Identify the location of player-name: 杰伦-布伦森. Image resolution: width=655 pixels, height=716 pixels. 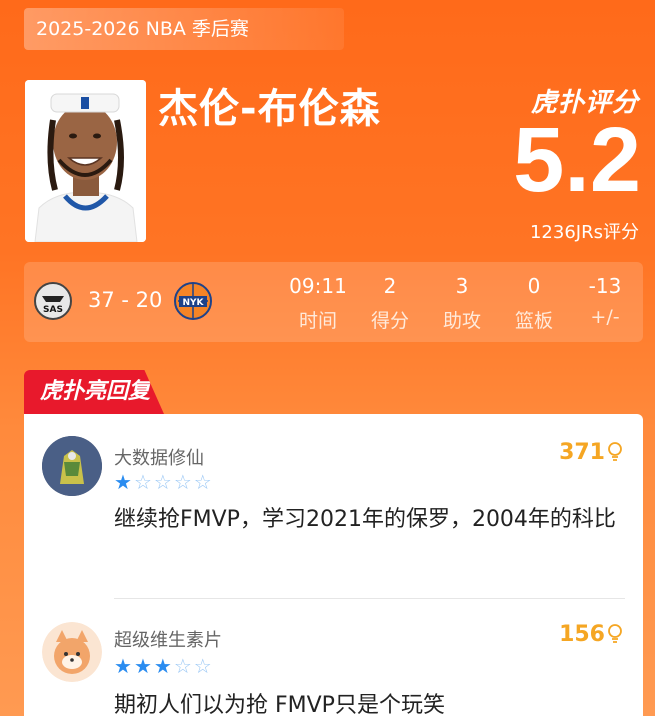
(269, 109).